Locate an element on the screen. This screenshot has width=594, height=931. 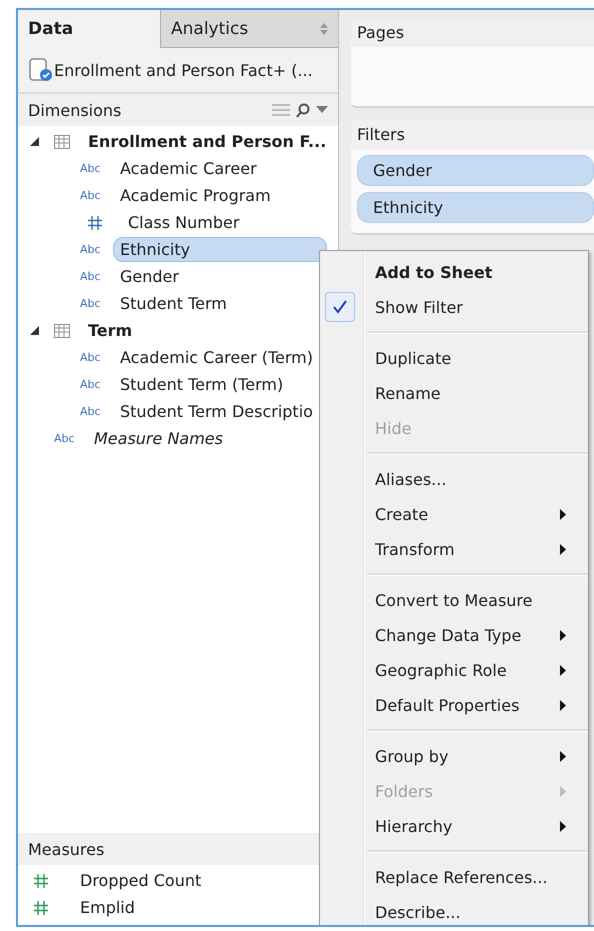
menu-item: Hierarchy is located at coordinates (454, 826).